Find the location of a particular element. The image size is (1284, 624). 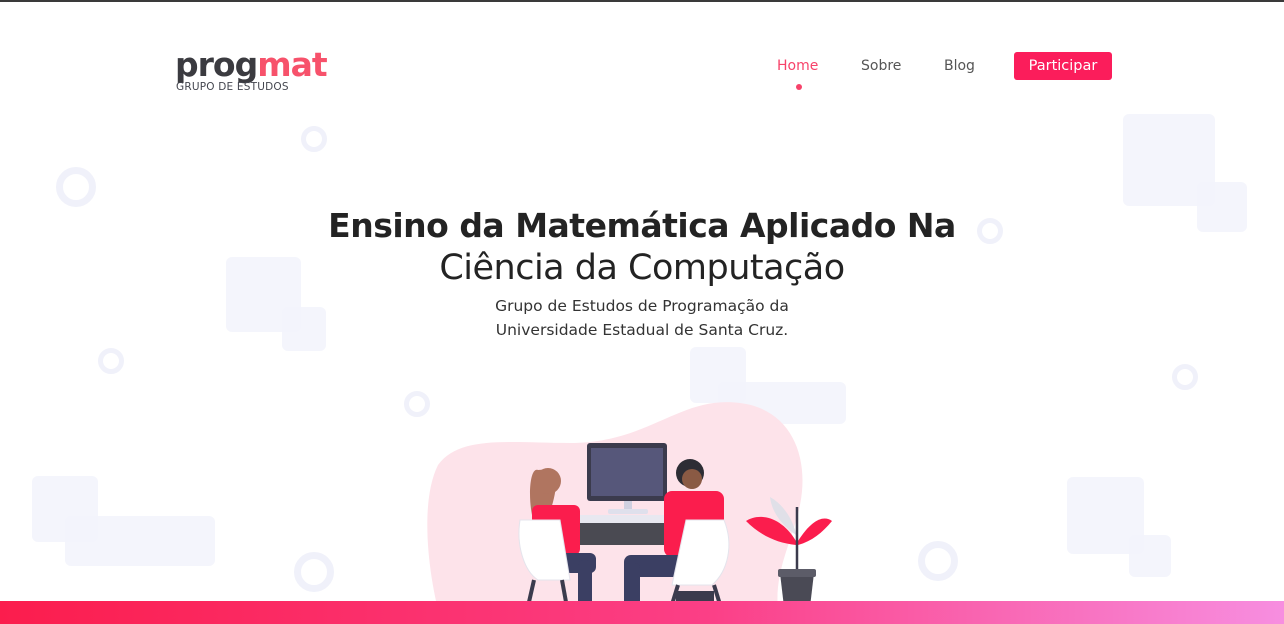

hero-title-line2: Ciência da Computação is located at coordinates (642, 268).